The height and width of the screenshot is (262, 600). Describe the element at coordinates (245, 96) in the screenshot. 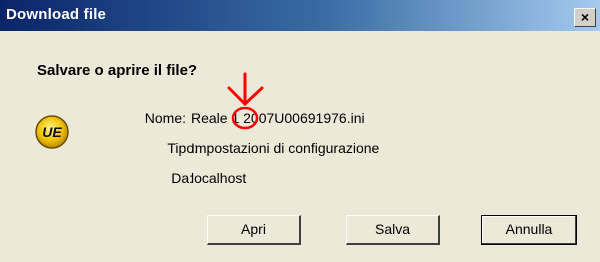

I see `arrow-head` at that location.